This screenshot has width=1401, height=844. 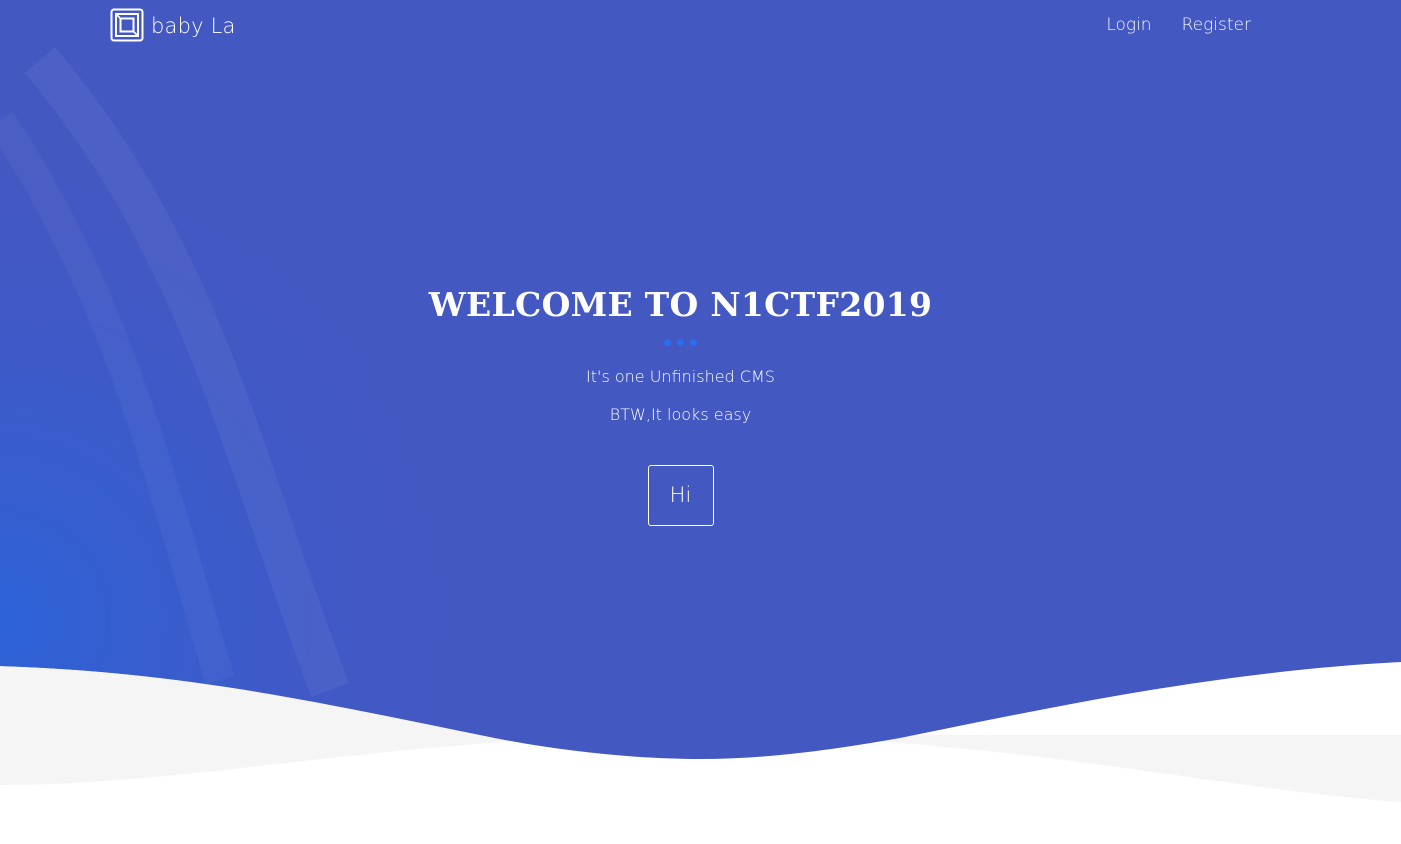 I want to click on hero-subtitle: It's one Unfinished CMS, so click(x=680, y=376).